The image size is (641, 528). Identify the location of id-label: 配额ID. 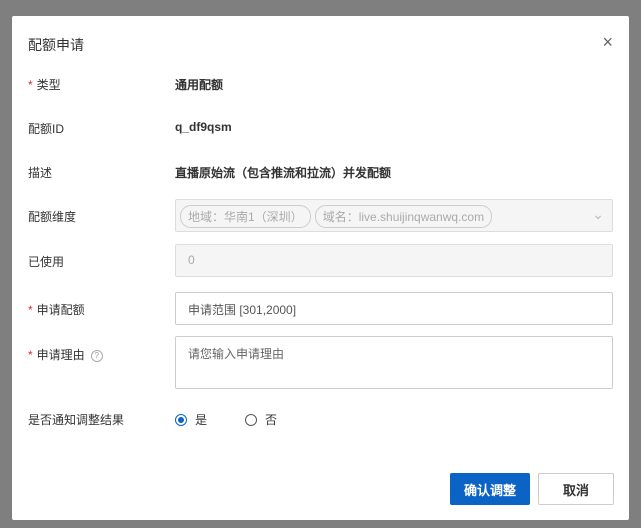
(46, 129).